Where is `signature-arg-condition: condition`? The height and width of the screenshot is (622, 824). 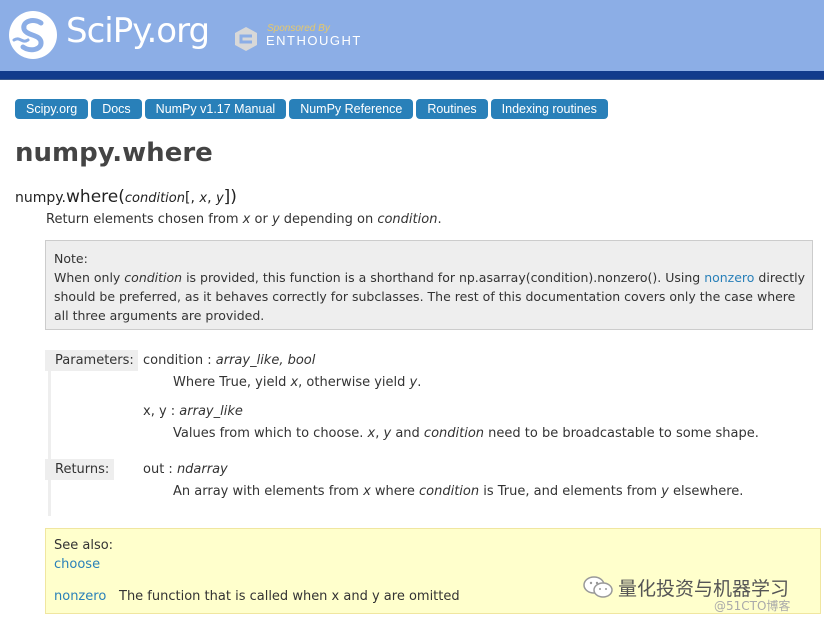 signature-arg-condition: condition is located at coordinates (154, 198).